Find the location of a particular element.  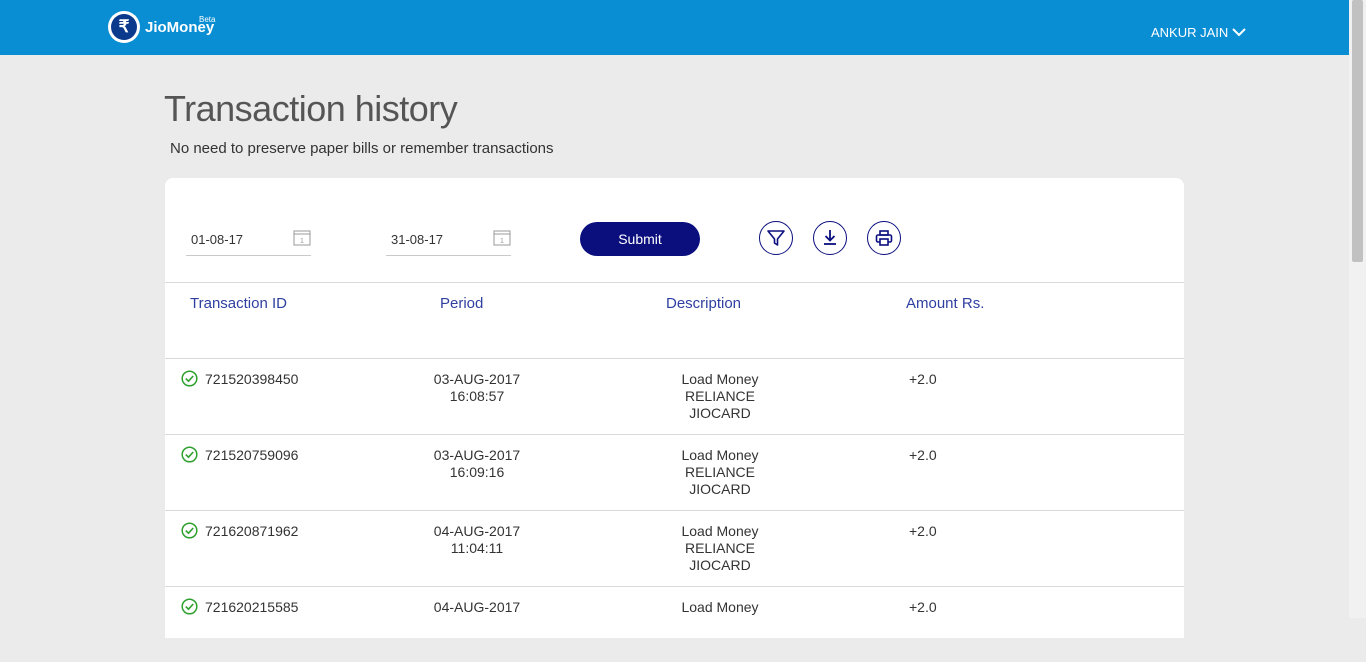

transaction-period: 03-AUG-2017 16:08:57 is located at coordinates (477, 388).